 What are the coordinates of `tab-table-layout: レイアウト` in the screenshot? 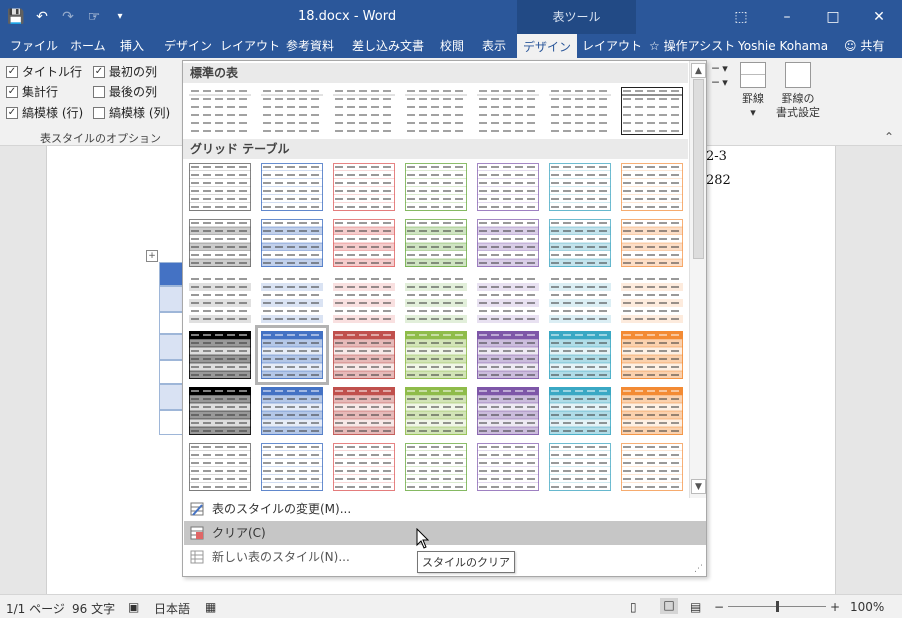 It's located at (612, 46).